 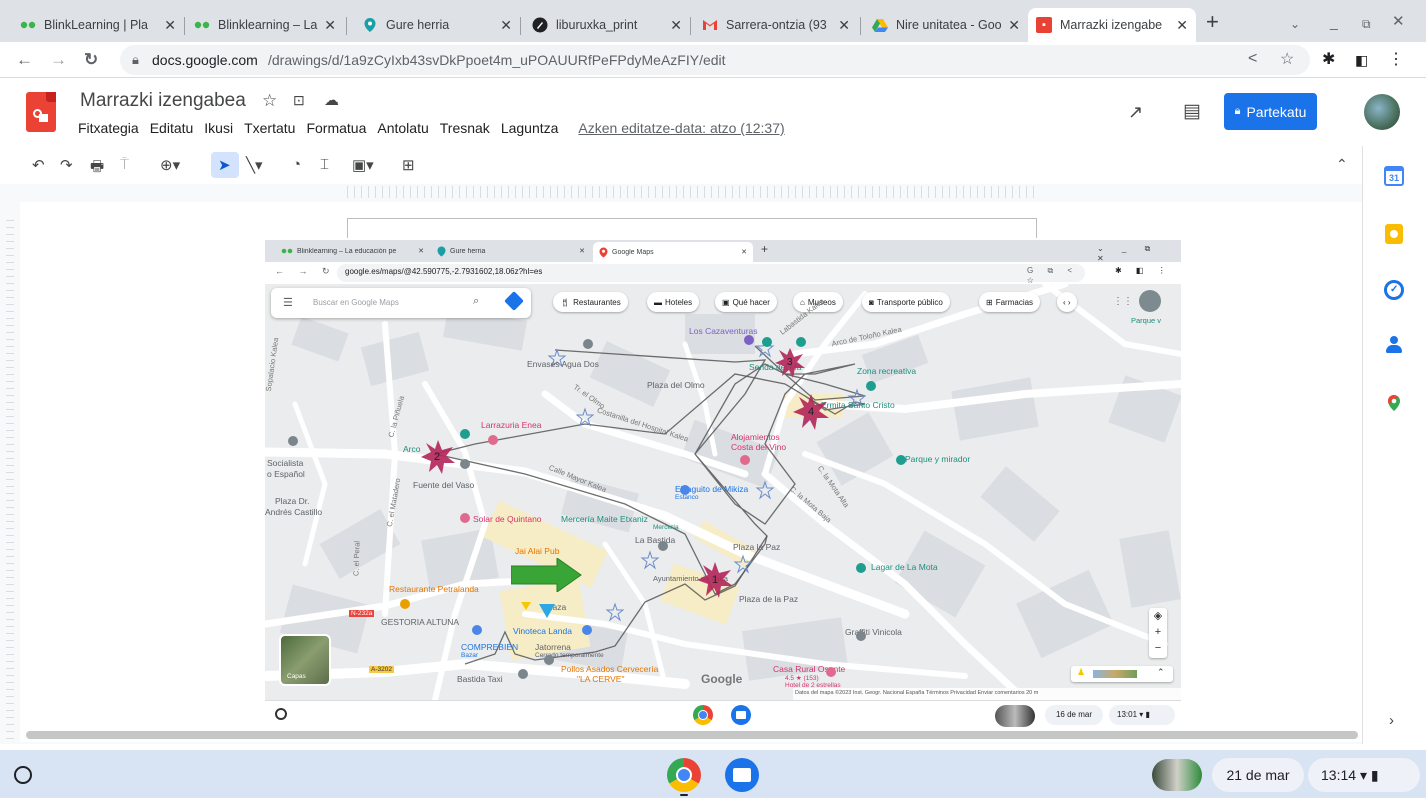 I want to click on extensions-icon: ✱, so click(x=1328, y=60).